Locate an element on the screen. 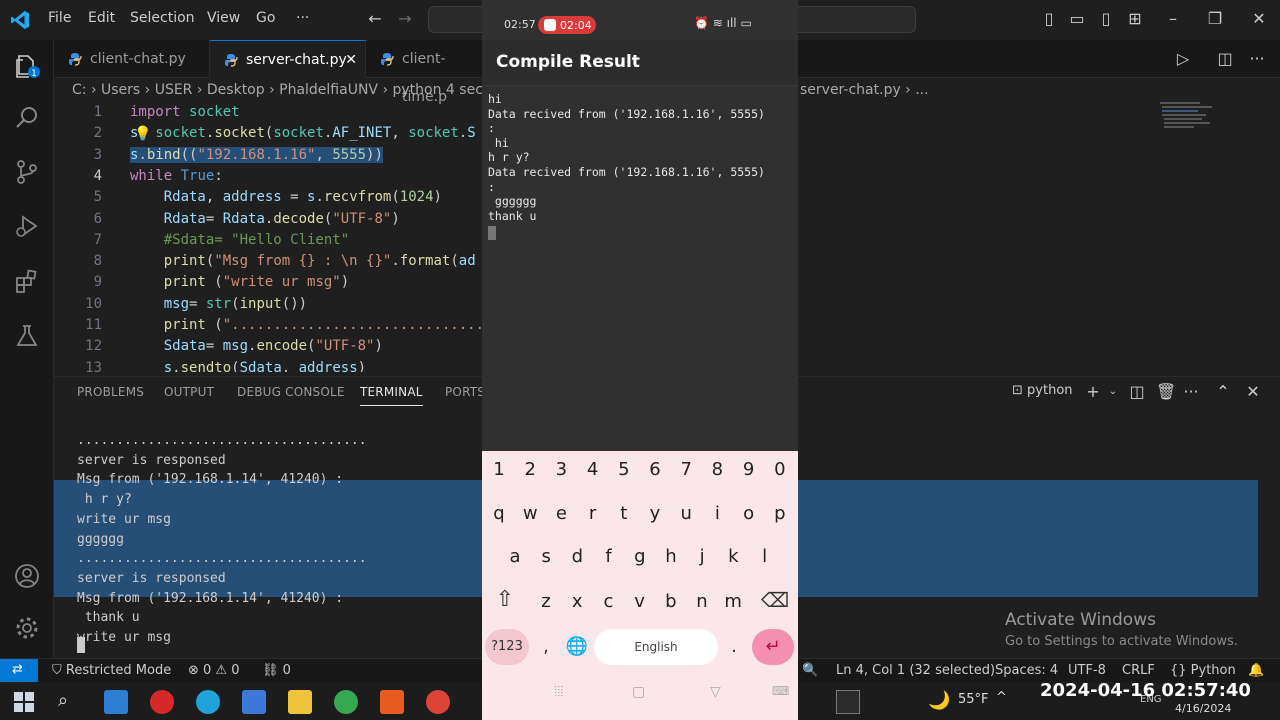  keyboard-key: c is located at coordinates (608, 602).